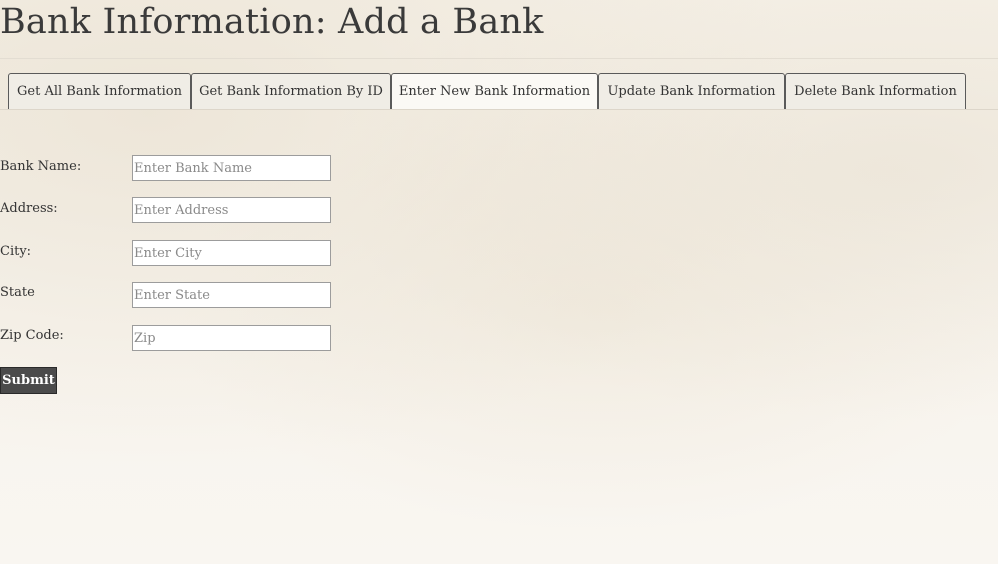 The image size is (998, 564). What do you see at coordinates (499, 58) in the screenshot?
I see `title-divider` at bounding box center [499, 58].